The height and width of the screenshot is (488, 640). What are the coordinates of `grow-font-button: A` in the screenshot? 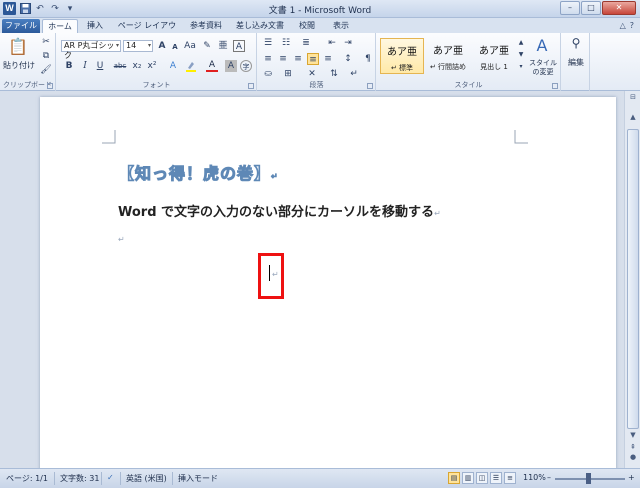 It's located at (162, 46).